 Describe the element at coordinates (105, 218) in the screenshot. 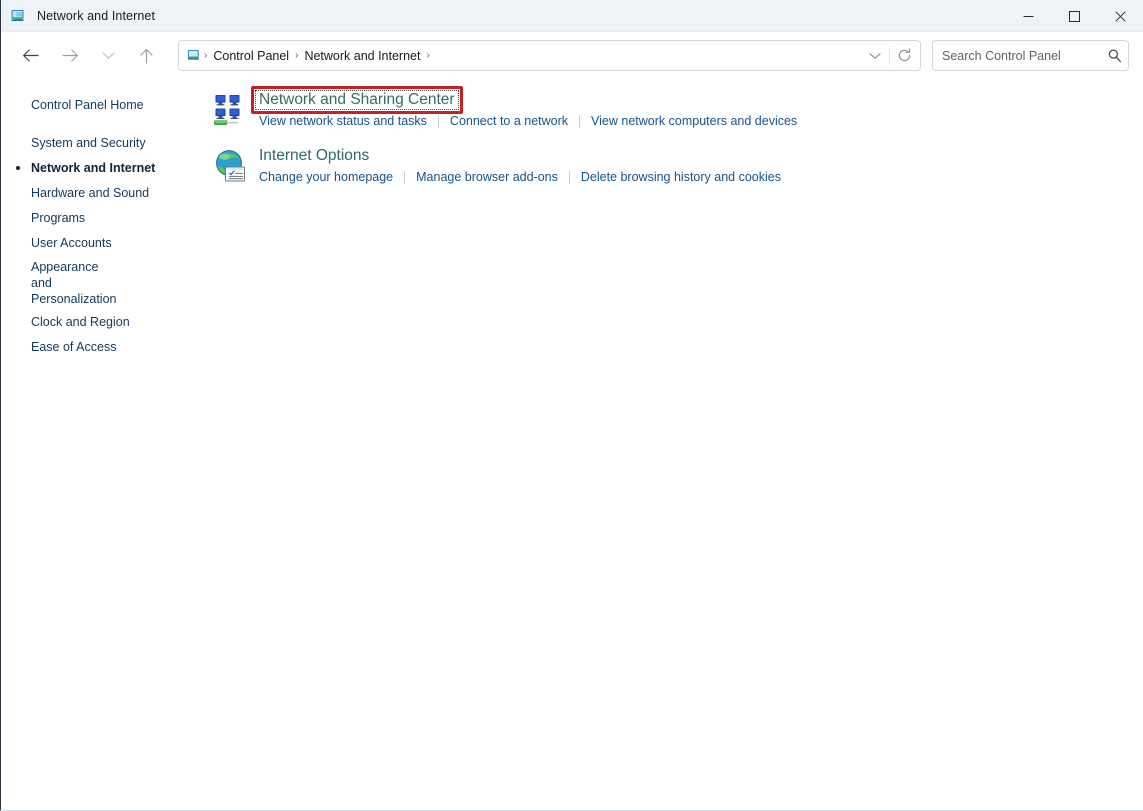

I see `sidebar-item-programs: Programs` at that location.